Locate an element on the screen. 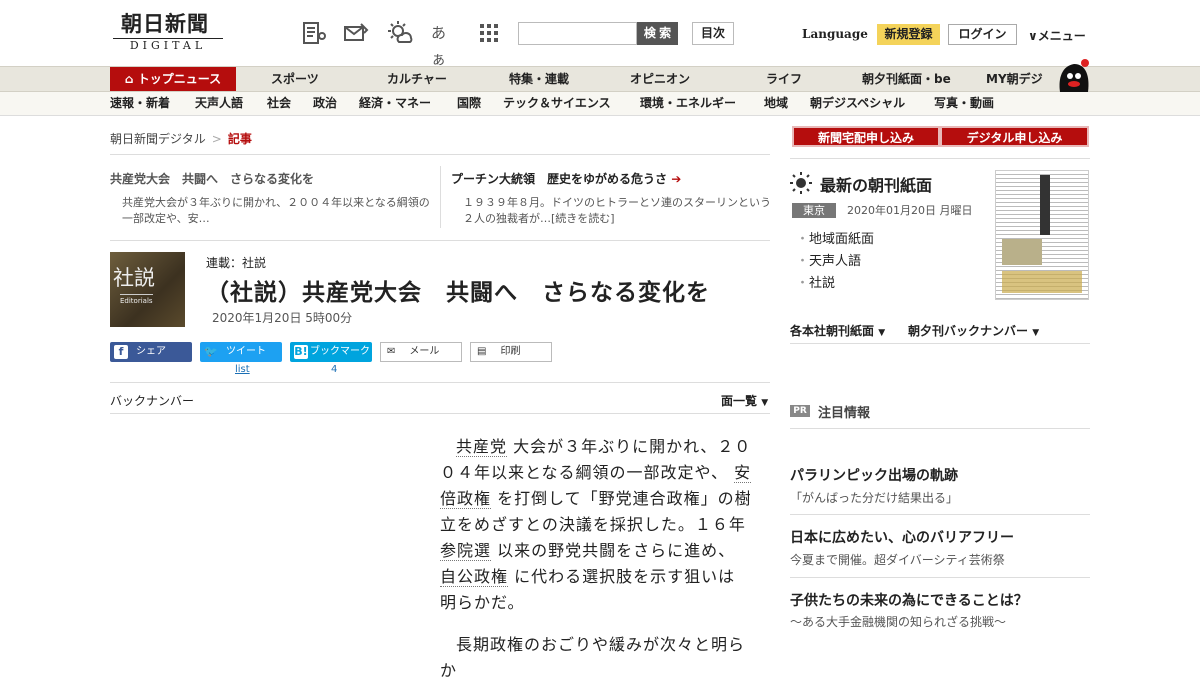  nav2-tensei: 天声人語 is located at coordinates (219, 103).